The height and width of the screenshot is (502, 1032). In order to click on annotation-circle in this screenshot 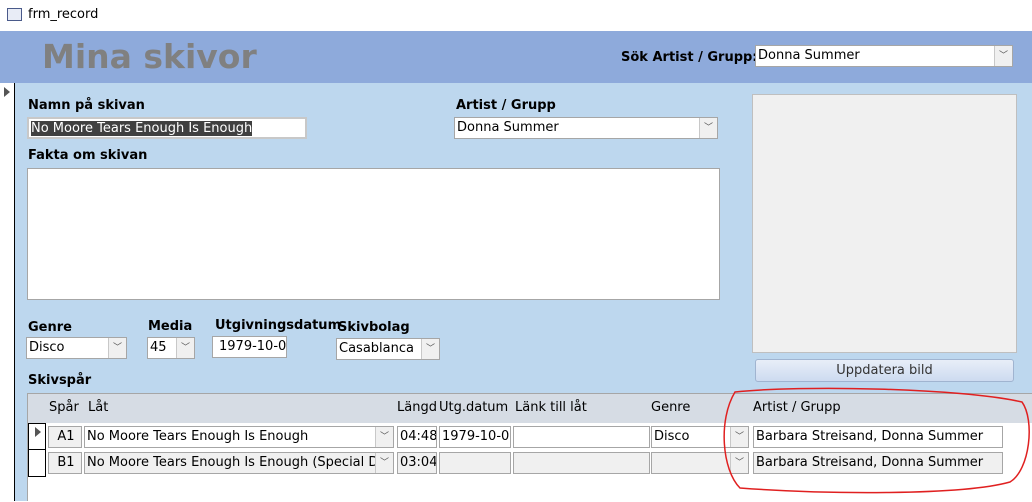, I will do `click(876, 440)`.